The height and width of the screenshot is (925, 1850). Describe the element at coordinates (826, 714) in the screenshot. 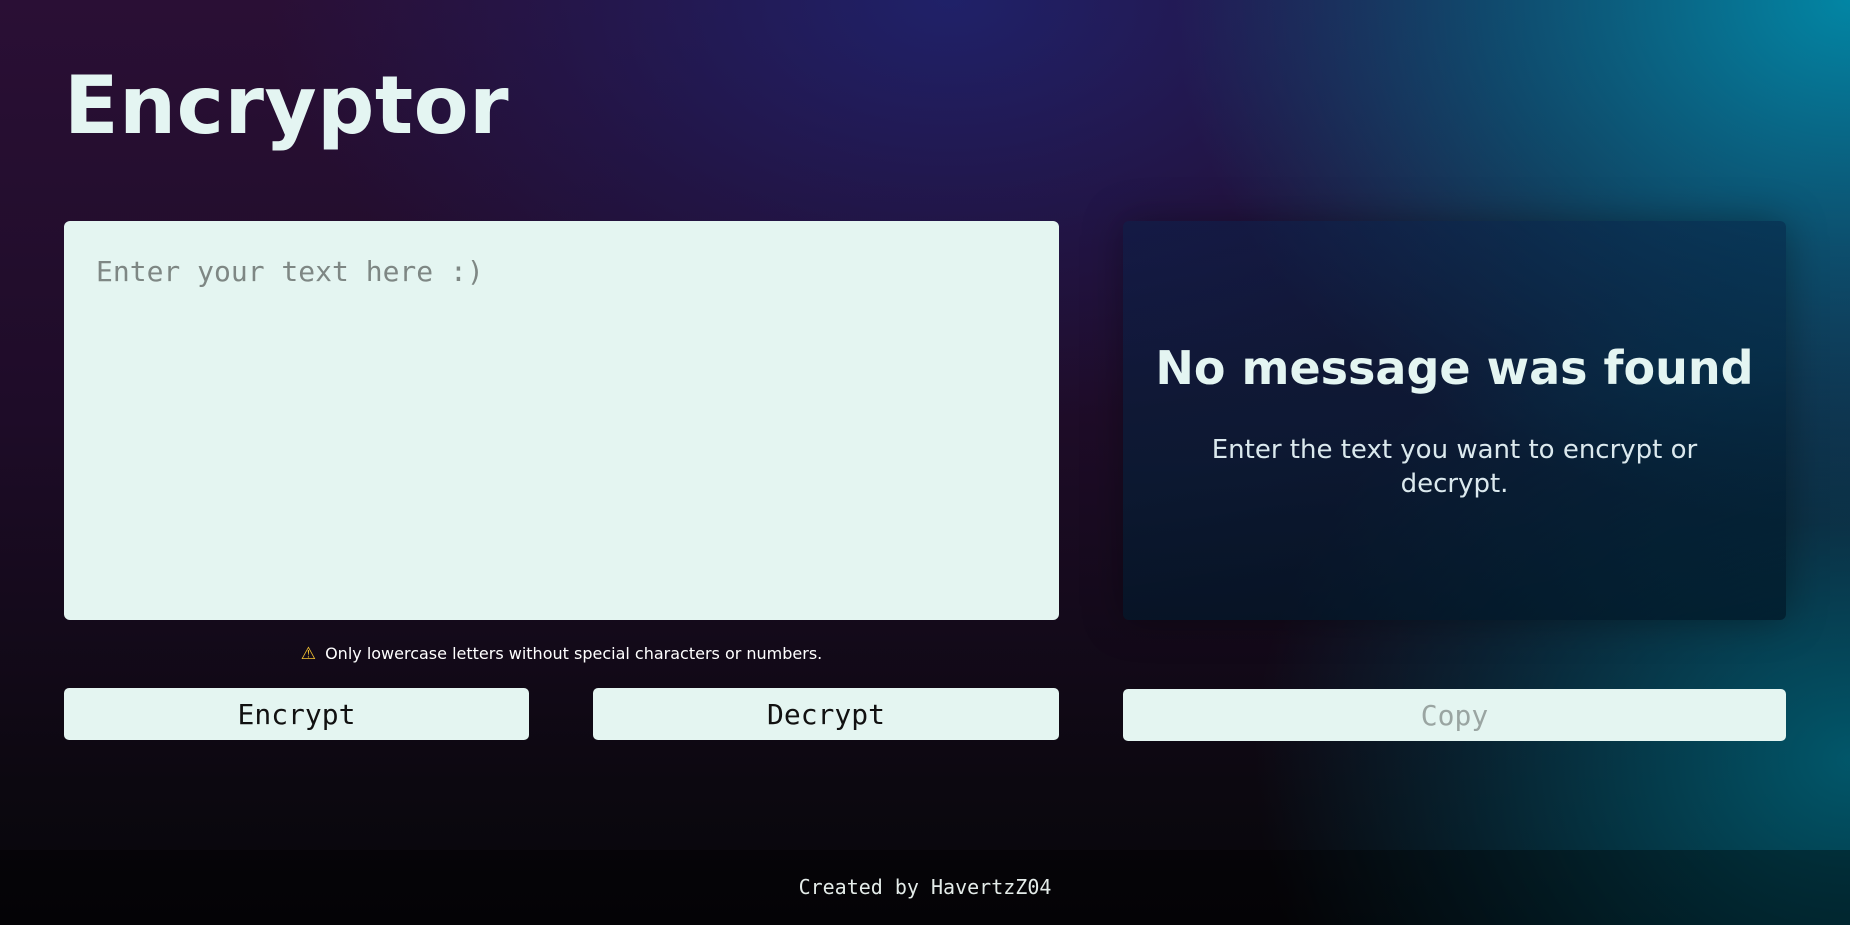

I see `decrypt-button: Decrypt` at that location.